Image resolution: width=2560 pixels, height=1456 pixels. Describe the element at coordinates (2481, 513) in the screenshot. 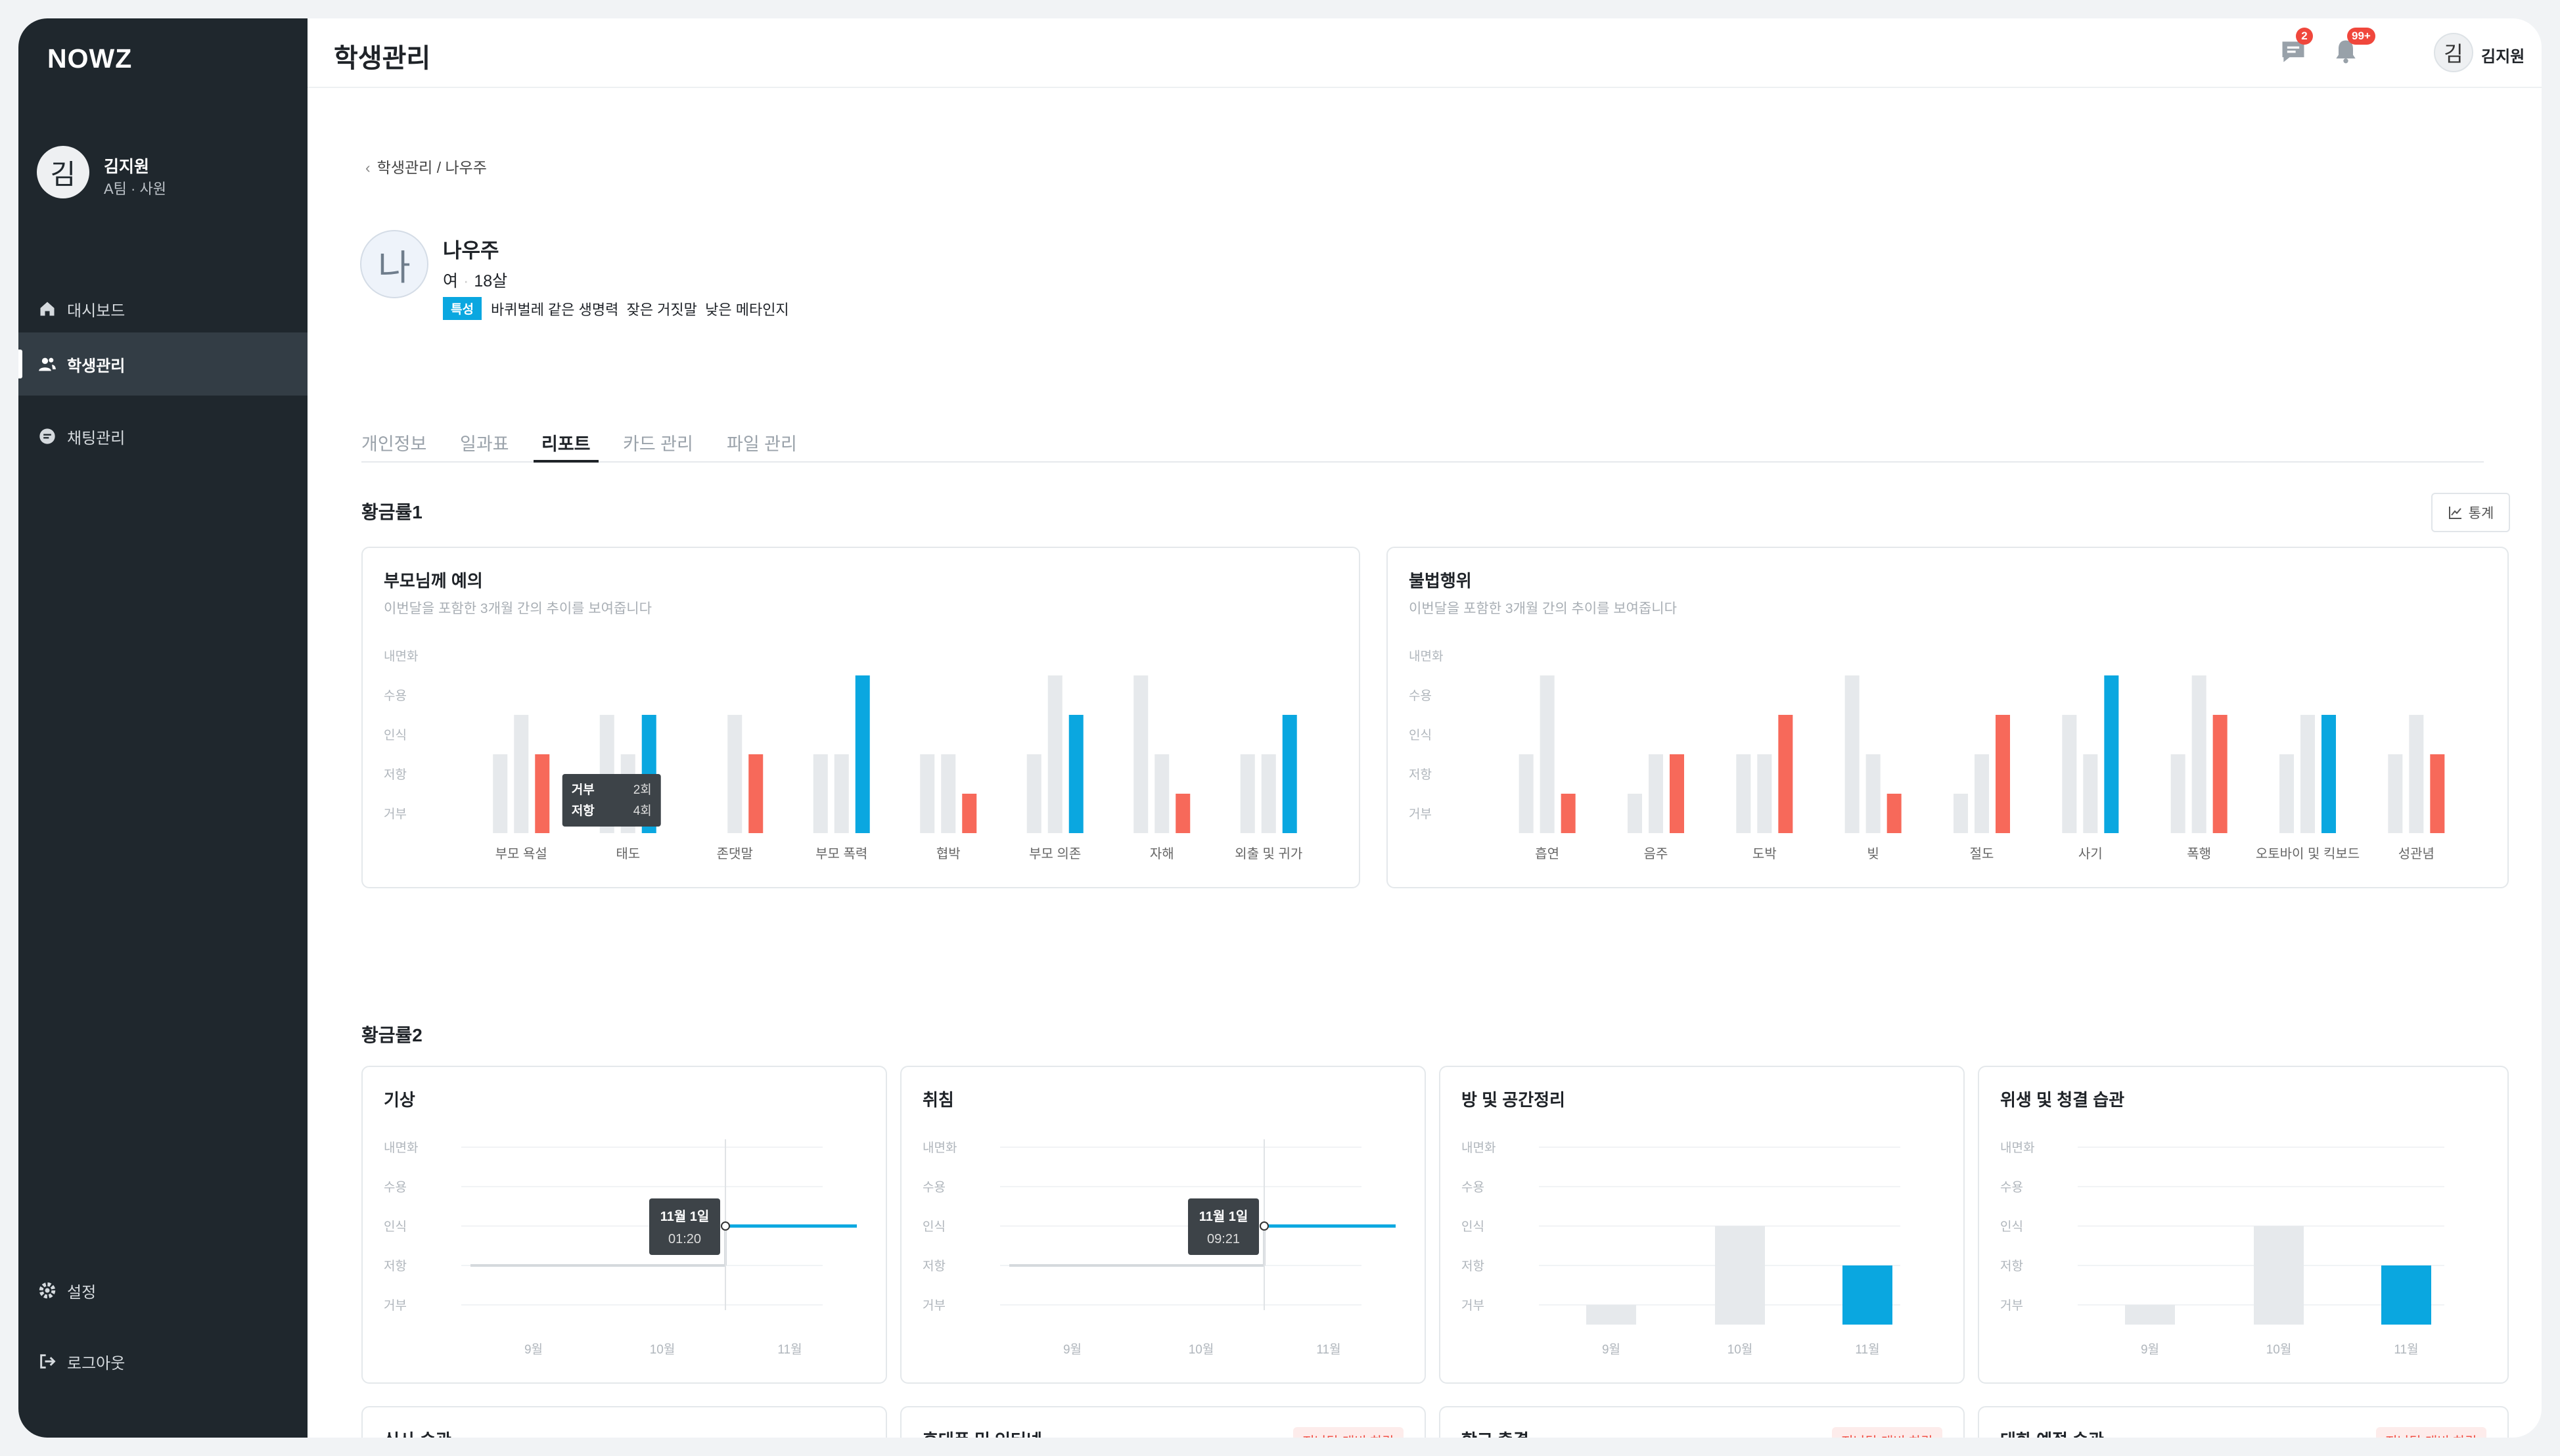

I see `stats-button-label: 통계` at that location.